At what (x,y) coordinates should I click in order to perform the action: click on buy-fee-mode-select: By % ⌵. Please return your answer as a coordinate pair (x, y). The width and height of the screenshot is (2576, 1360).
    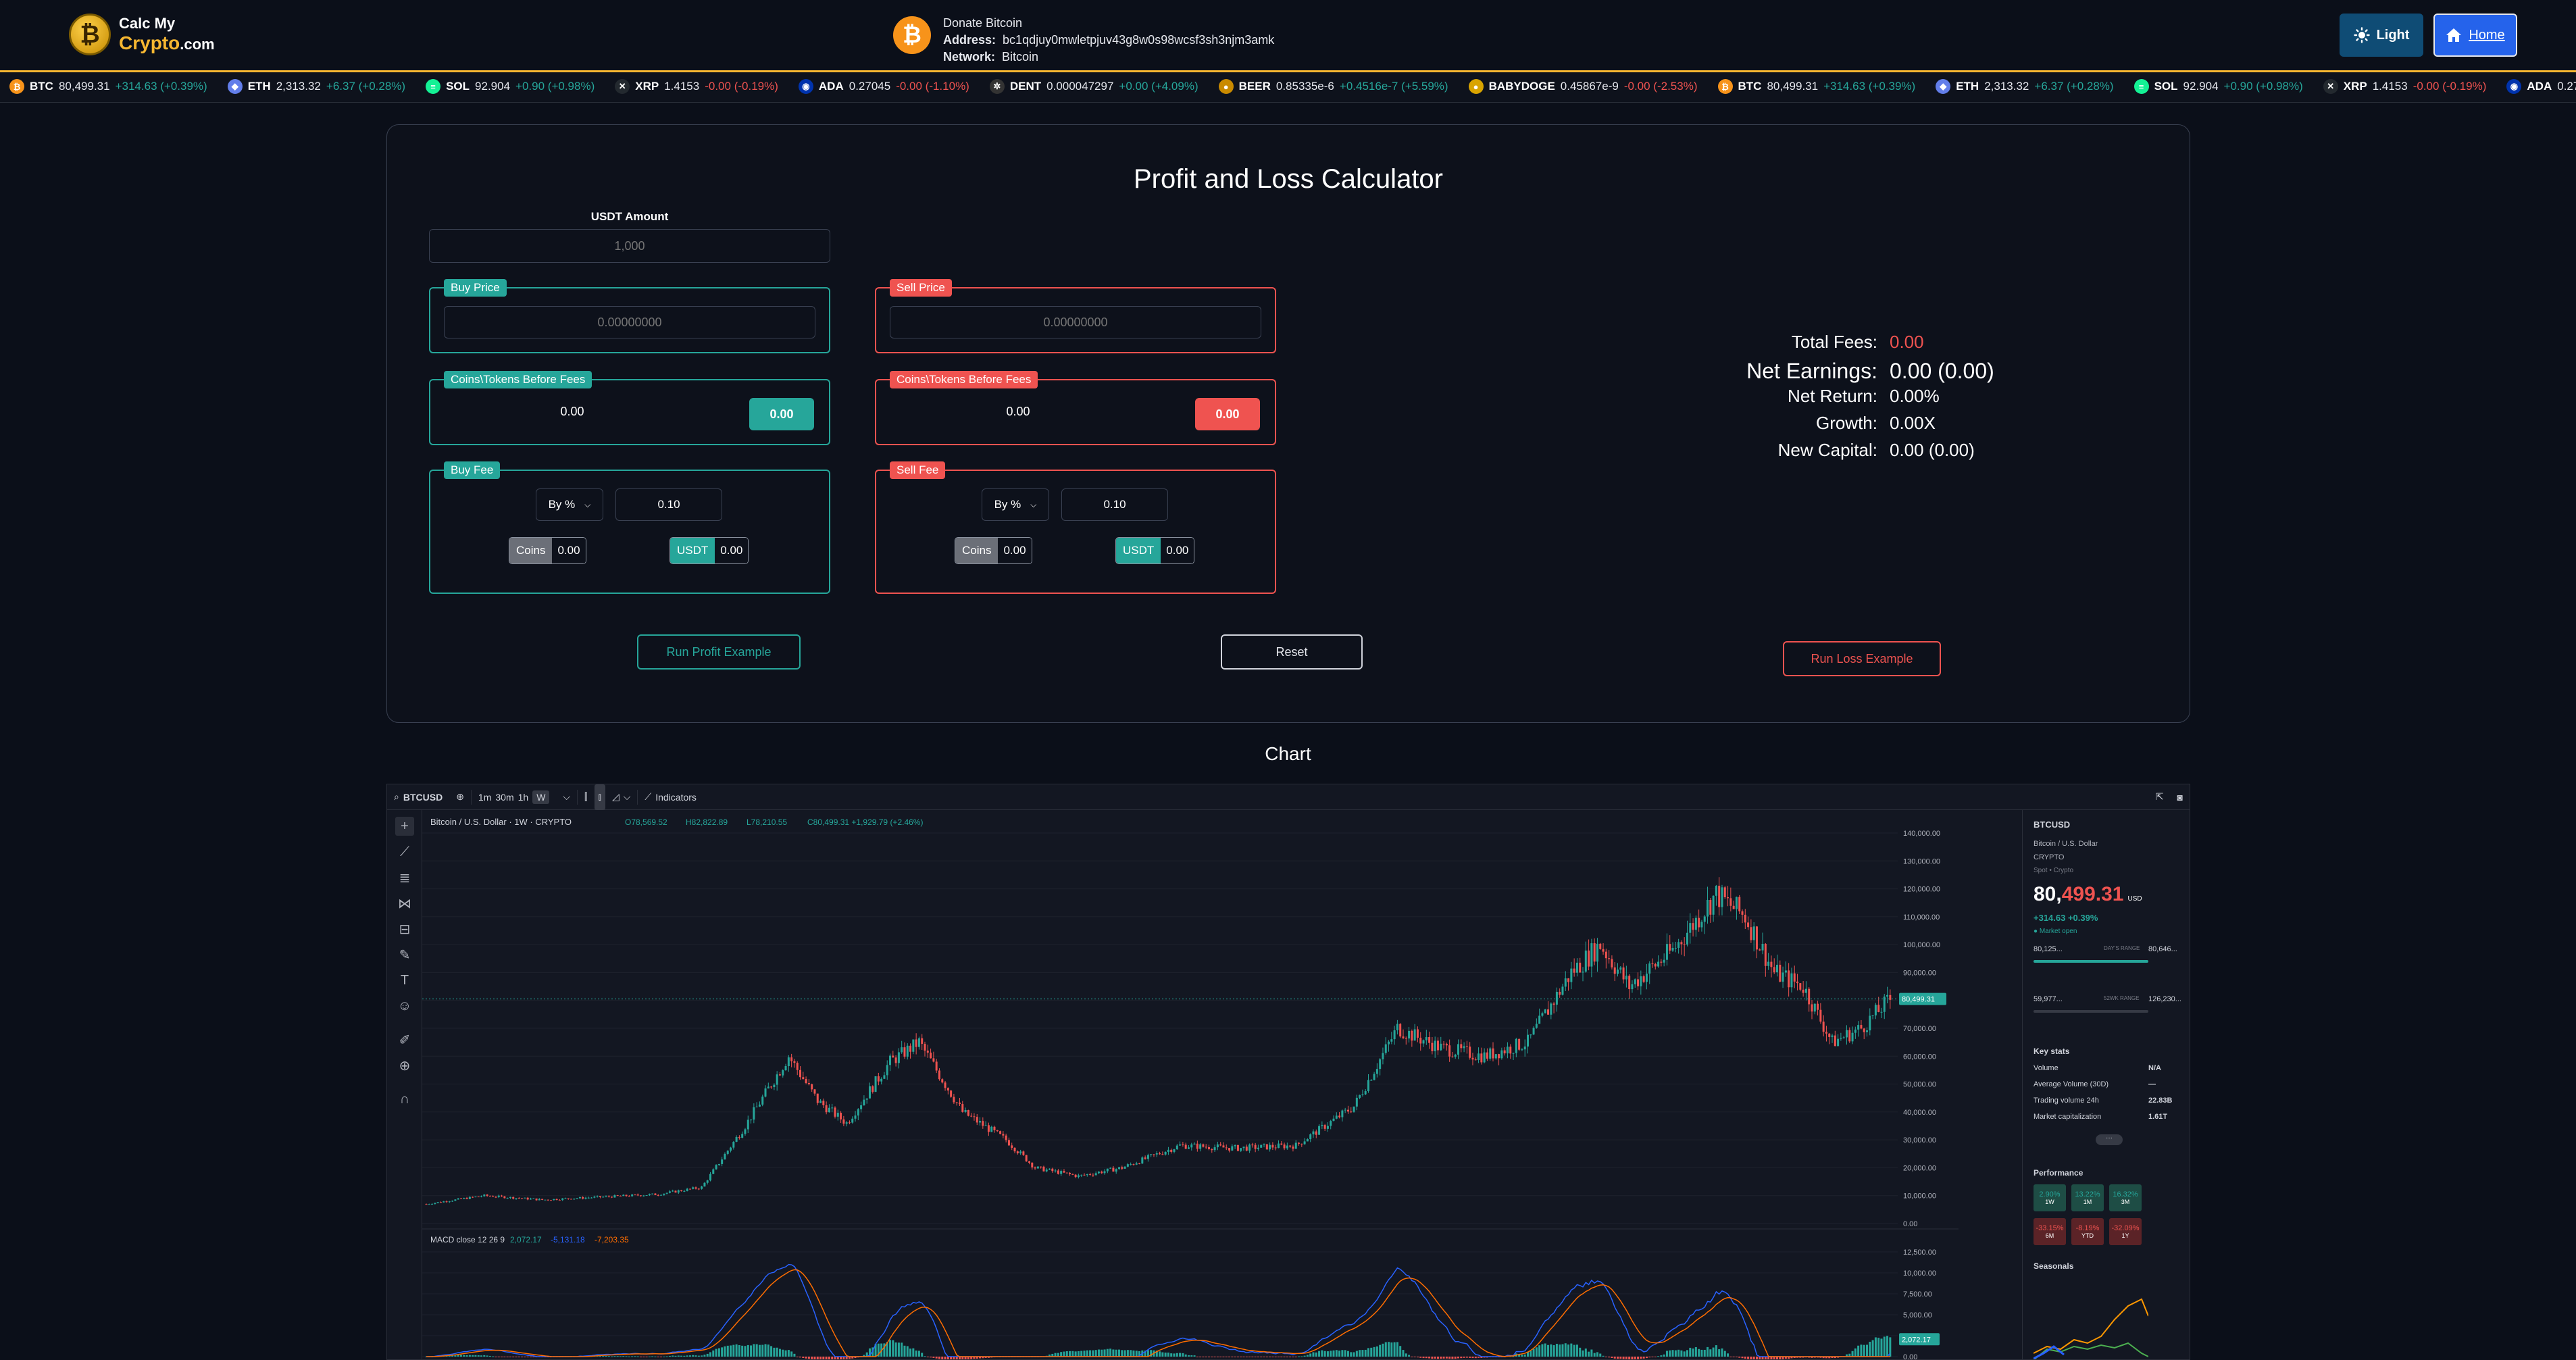
    Looking at the image, I should click on (569, 505).